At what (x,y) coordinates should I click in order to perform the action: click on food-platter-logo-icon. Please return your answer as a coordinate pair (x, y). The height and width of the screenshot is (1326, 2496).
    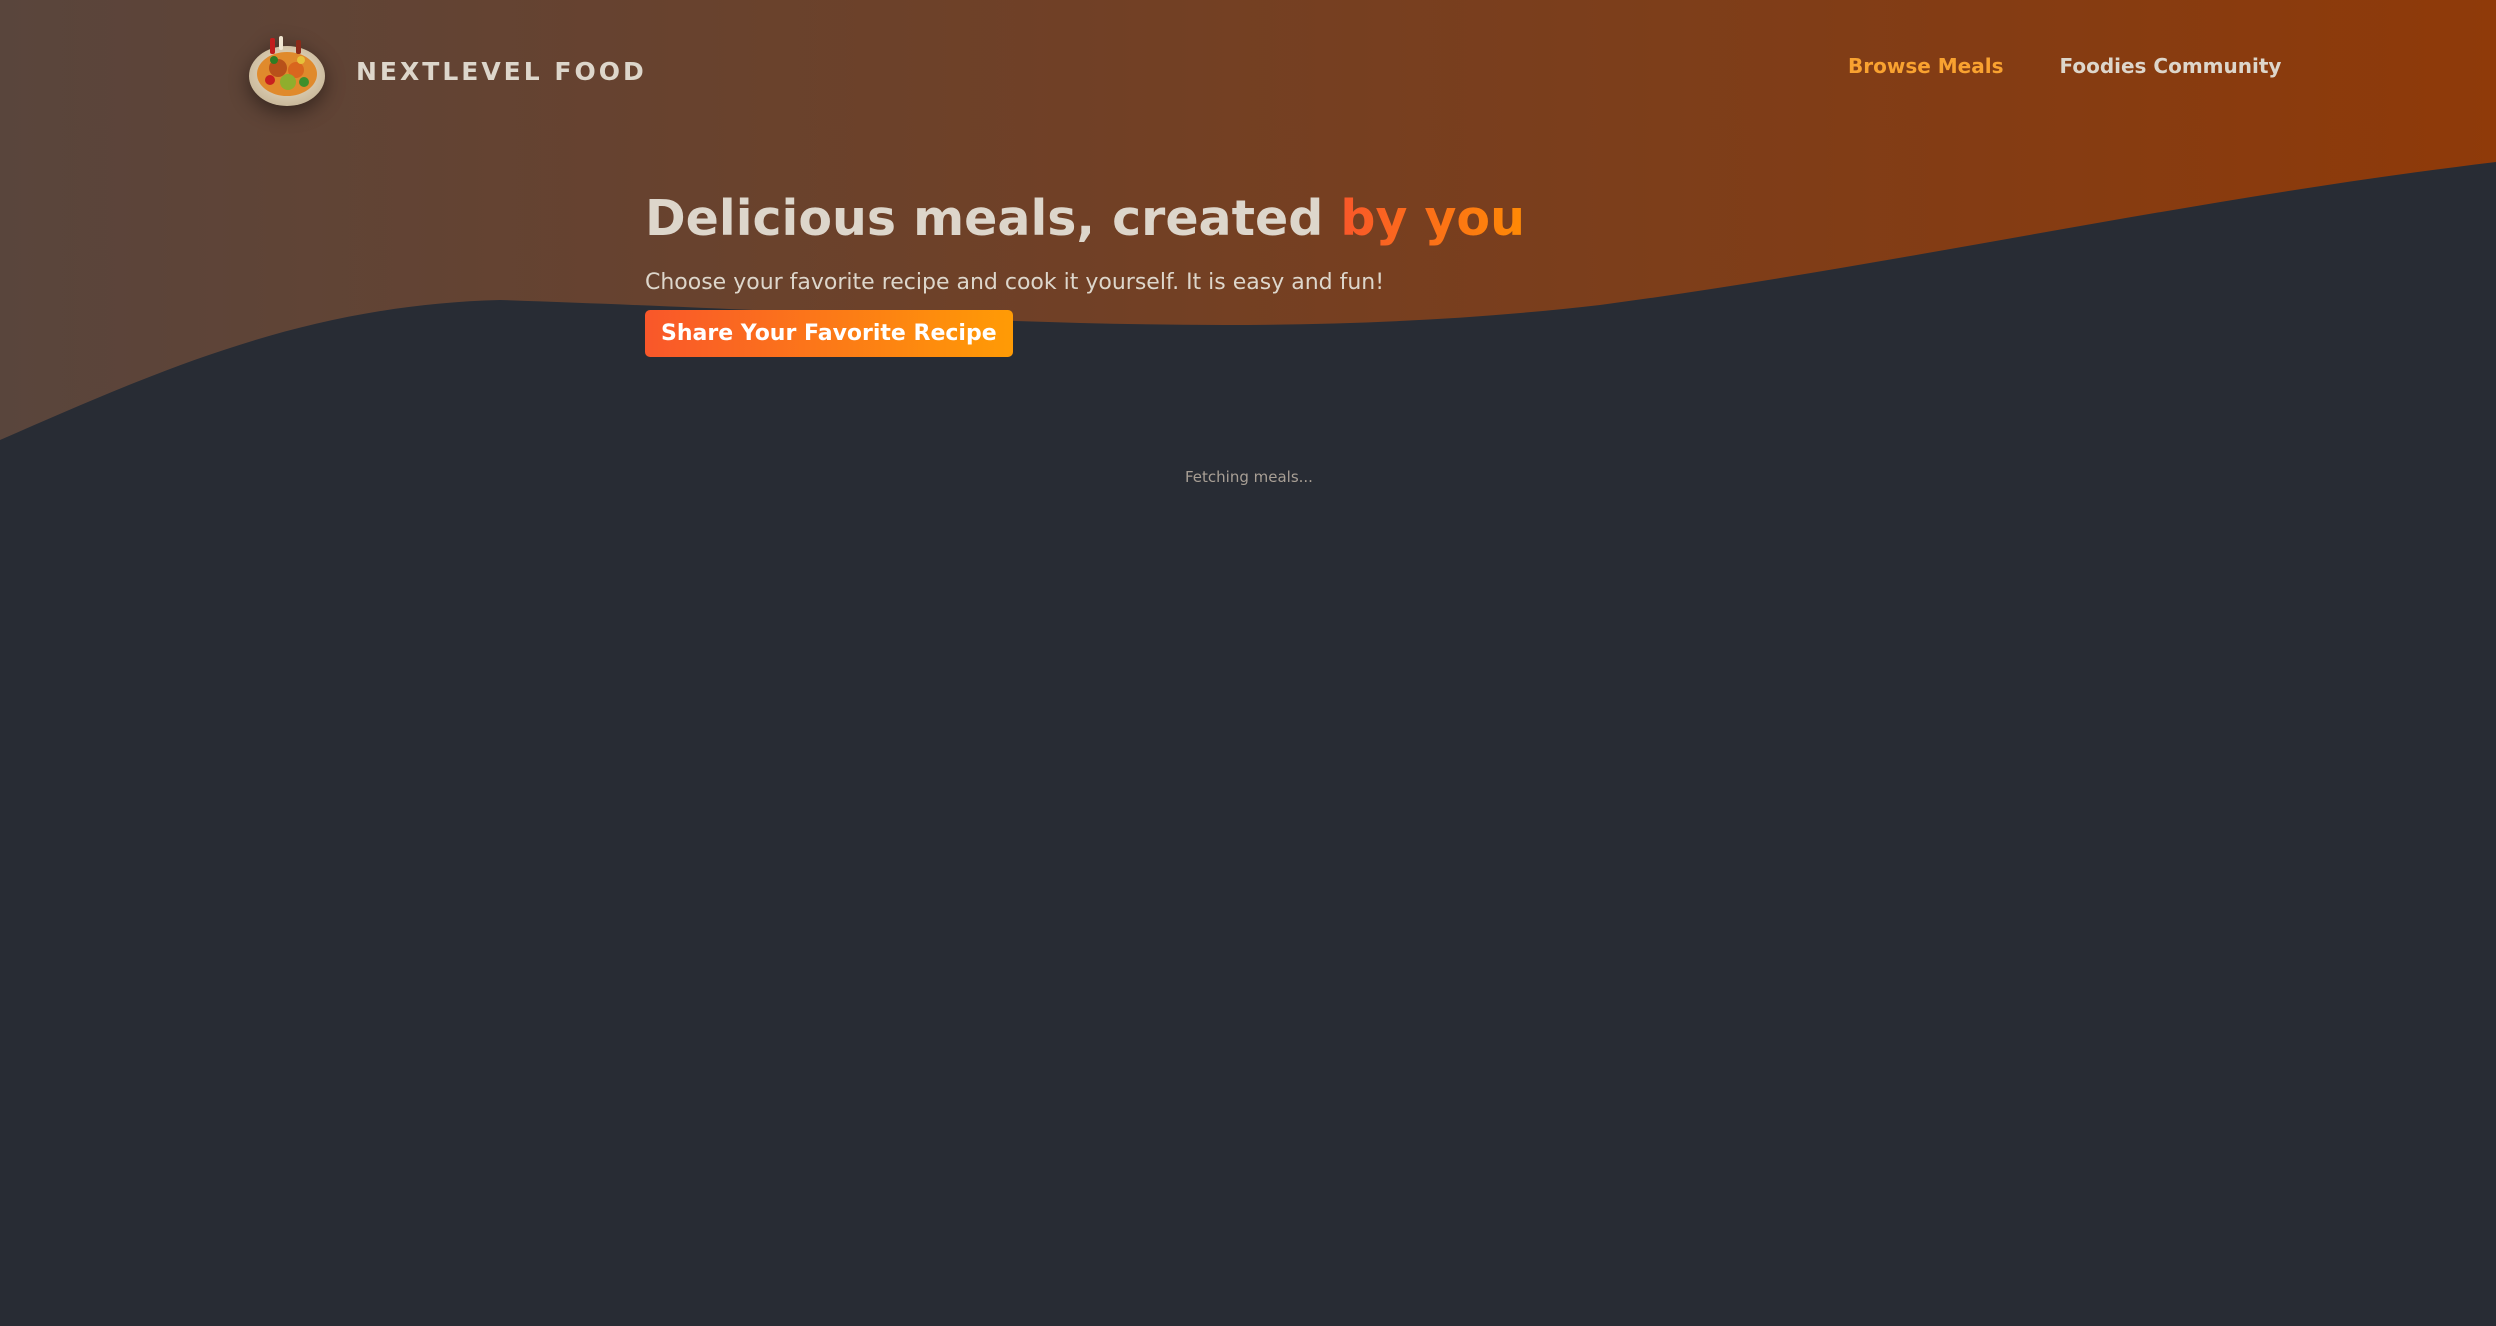
    Looking at the image, I should click on (287, 71).